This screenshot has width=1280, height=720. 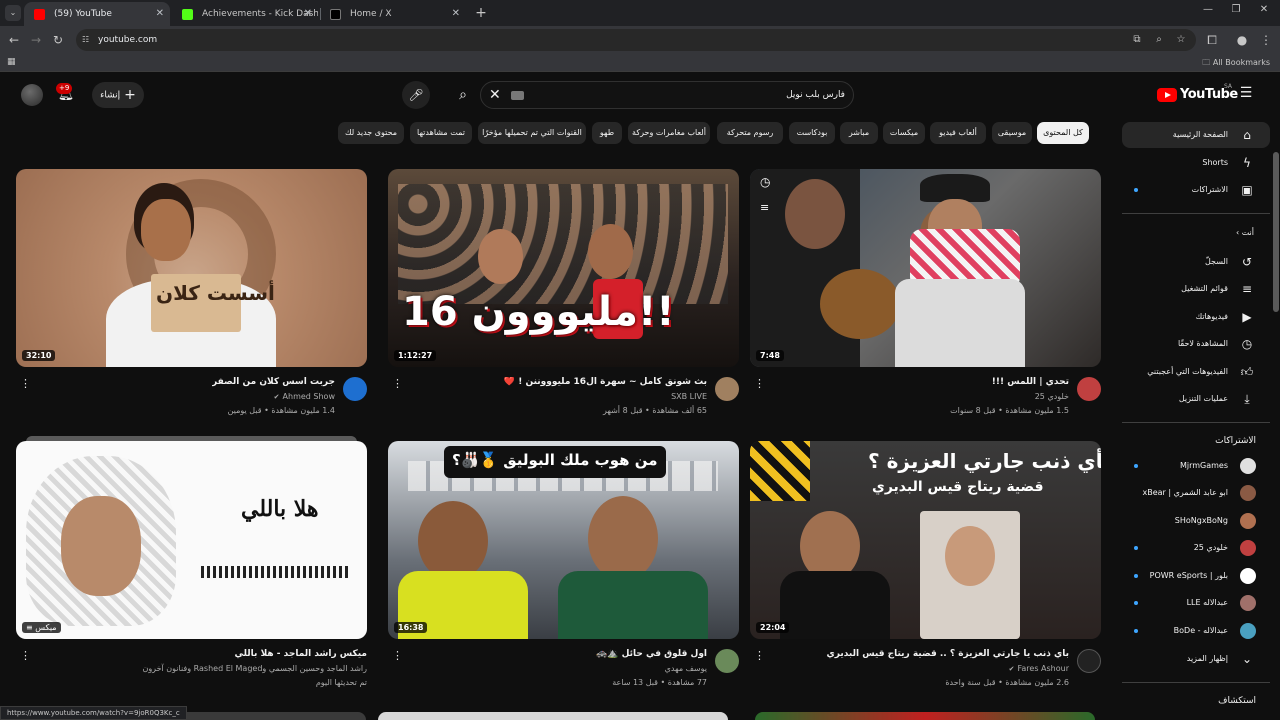 I want to click on video-thumbnail: هلا باللي ≡ ميكس, so click(x=191, y=540).